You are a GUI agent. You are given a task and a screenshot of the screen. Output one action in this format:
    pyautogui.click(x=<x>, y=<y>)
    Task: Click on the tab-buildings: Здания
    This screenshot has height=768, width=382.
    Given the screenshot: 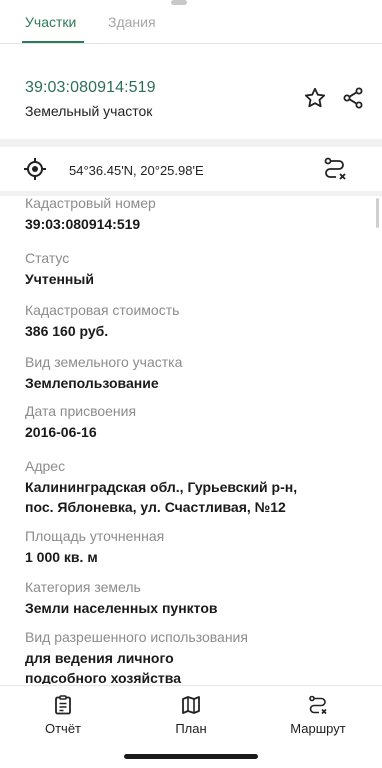 What is the action you would take?
    pyautogui.click(x=132, y=22)
    